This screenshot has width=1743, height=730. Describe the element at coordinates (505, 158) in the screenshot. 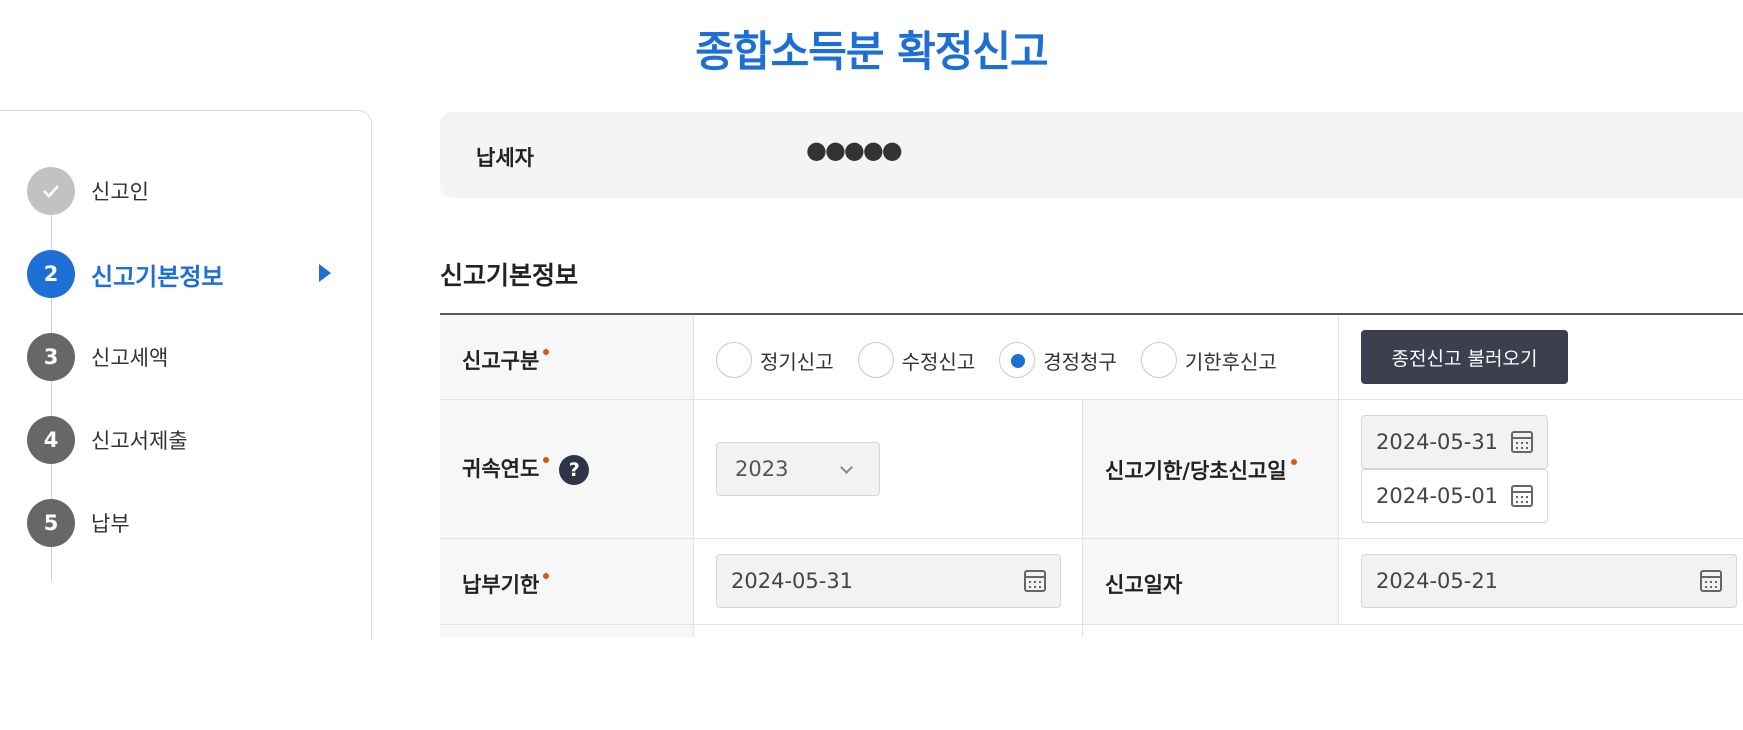

I see `taxpayer-label: 납세자` at that location.